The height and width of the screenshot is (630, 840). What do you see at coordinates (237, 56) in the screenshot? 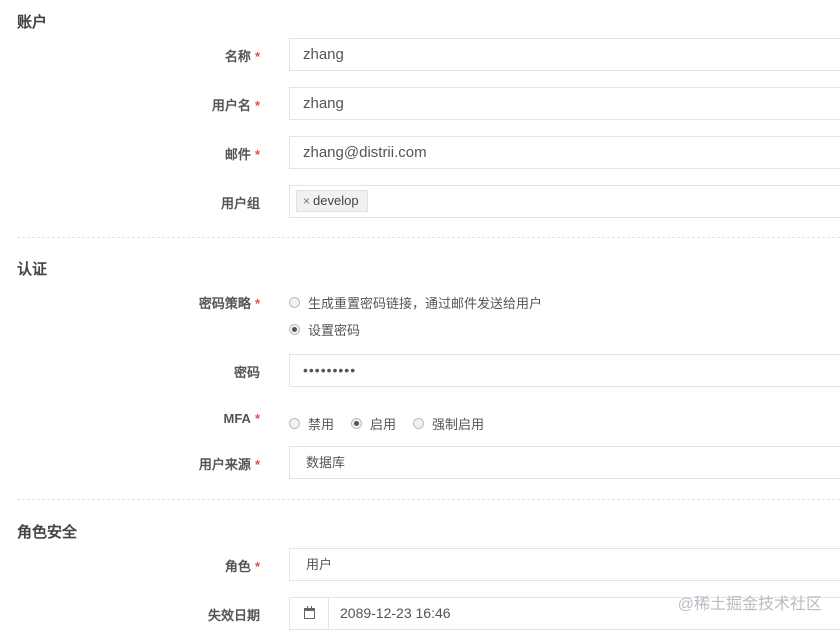
I see `name-label-text: 名称` at bounding box center [237, 56].